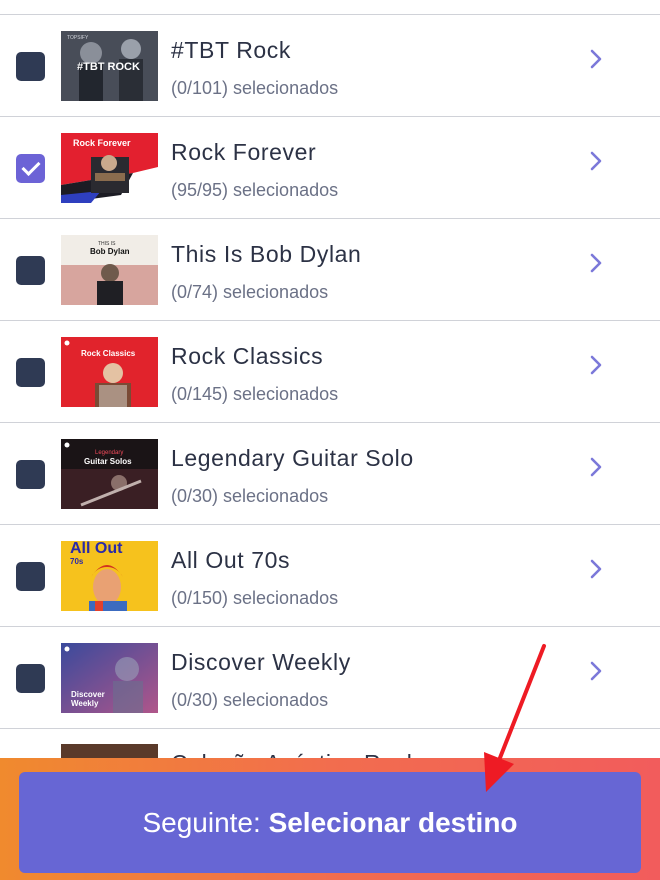 The width and height of the screenshot is (660, 880). What do you see at coordinates (330, 745) in the screenshot?
I see `playlist-row-partial: Coleção Acústica Rock` at bounding box center [330, 745].